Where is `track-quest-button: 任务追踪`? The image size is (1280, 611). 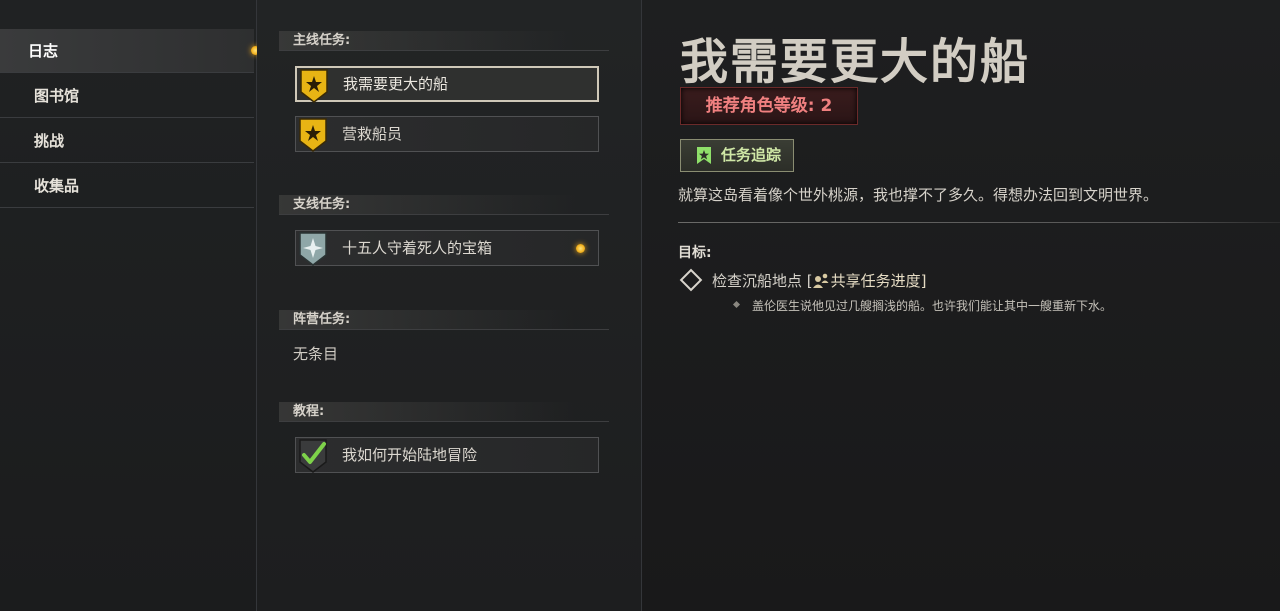 track-quest-button: 任务追踪 is located at coordinates (737, 155).